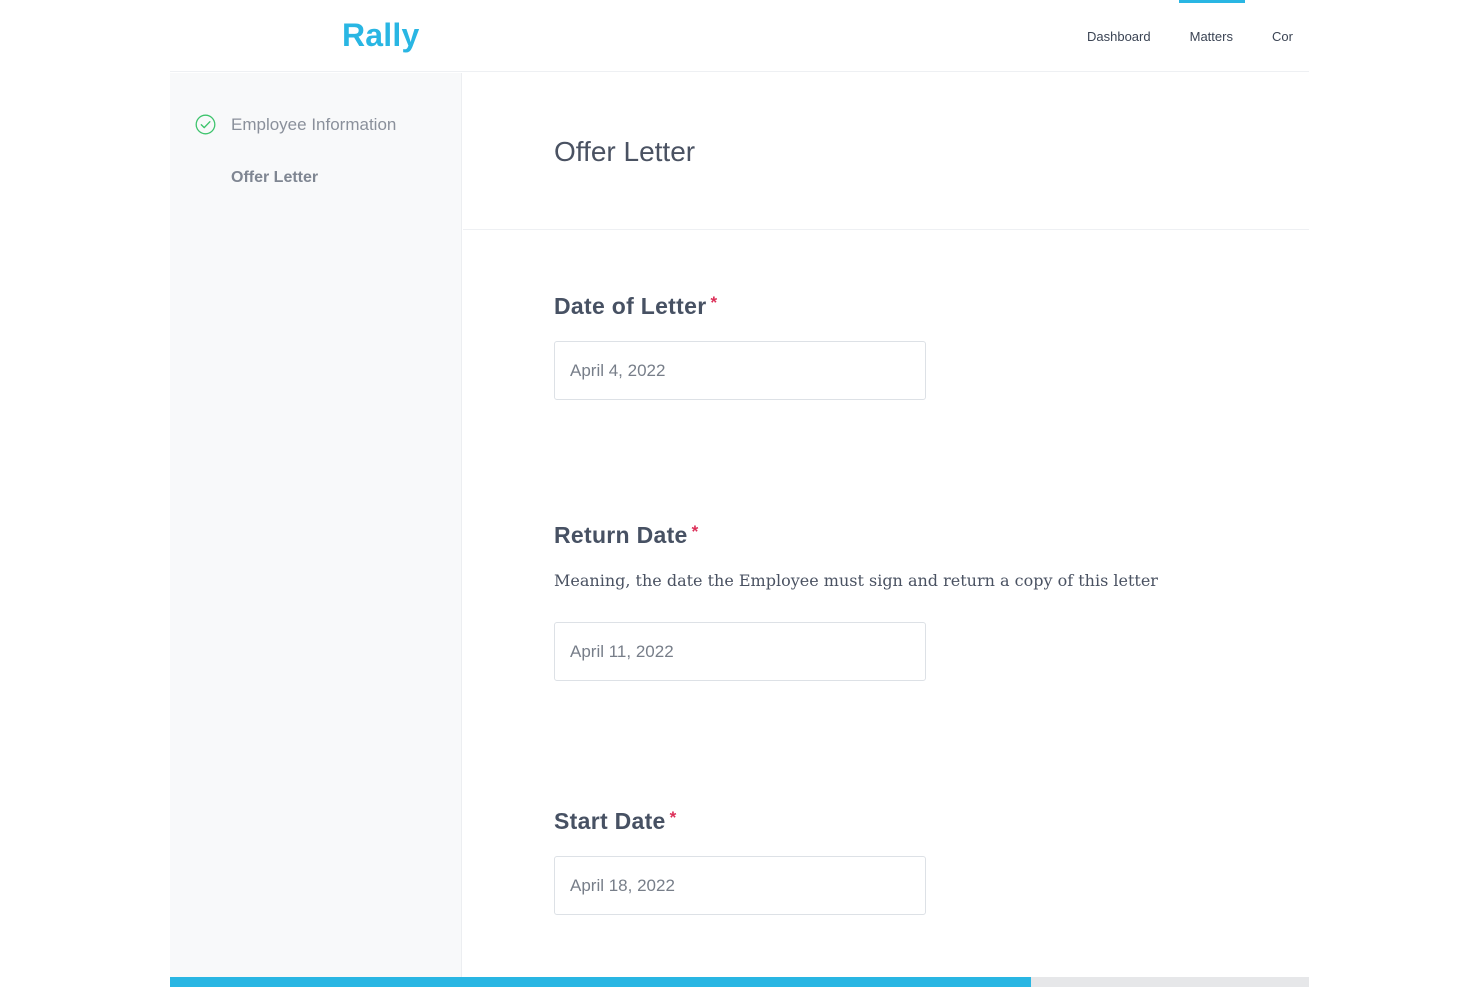 The width and height of the screenshot is (1480, 987). I want to click on nav-matters: Matters, so click(1212, 22).